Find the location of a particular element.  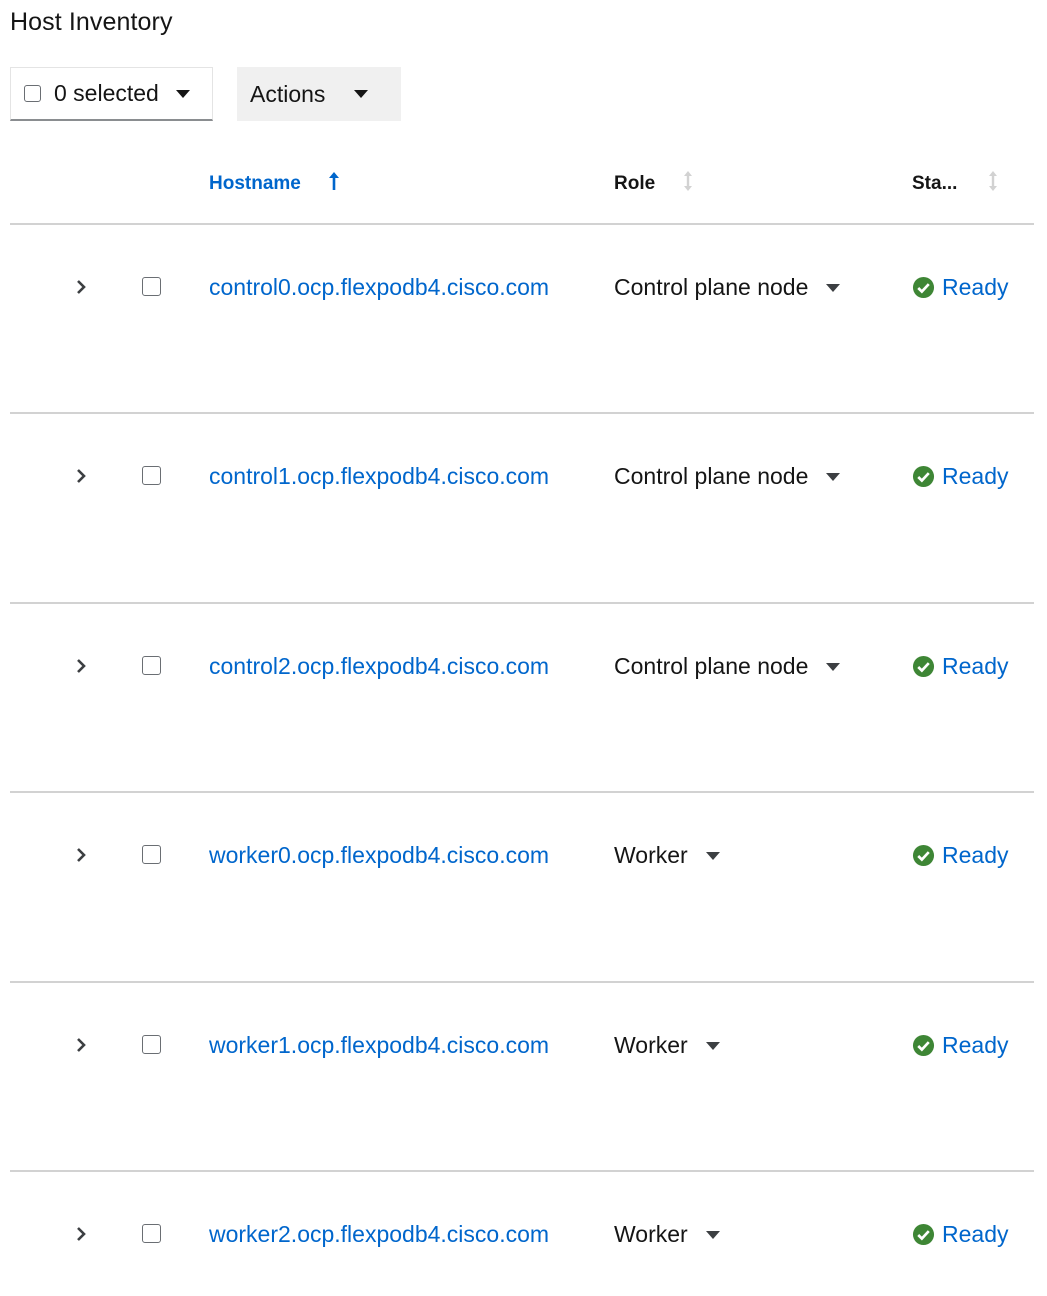

column-header-hostname-label: Hostname is located at coordinates (255, 183).